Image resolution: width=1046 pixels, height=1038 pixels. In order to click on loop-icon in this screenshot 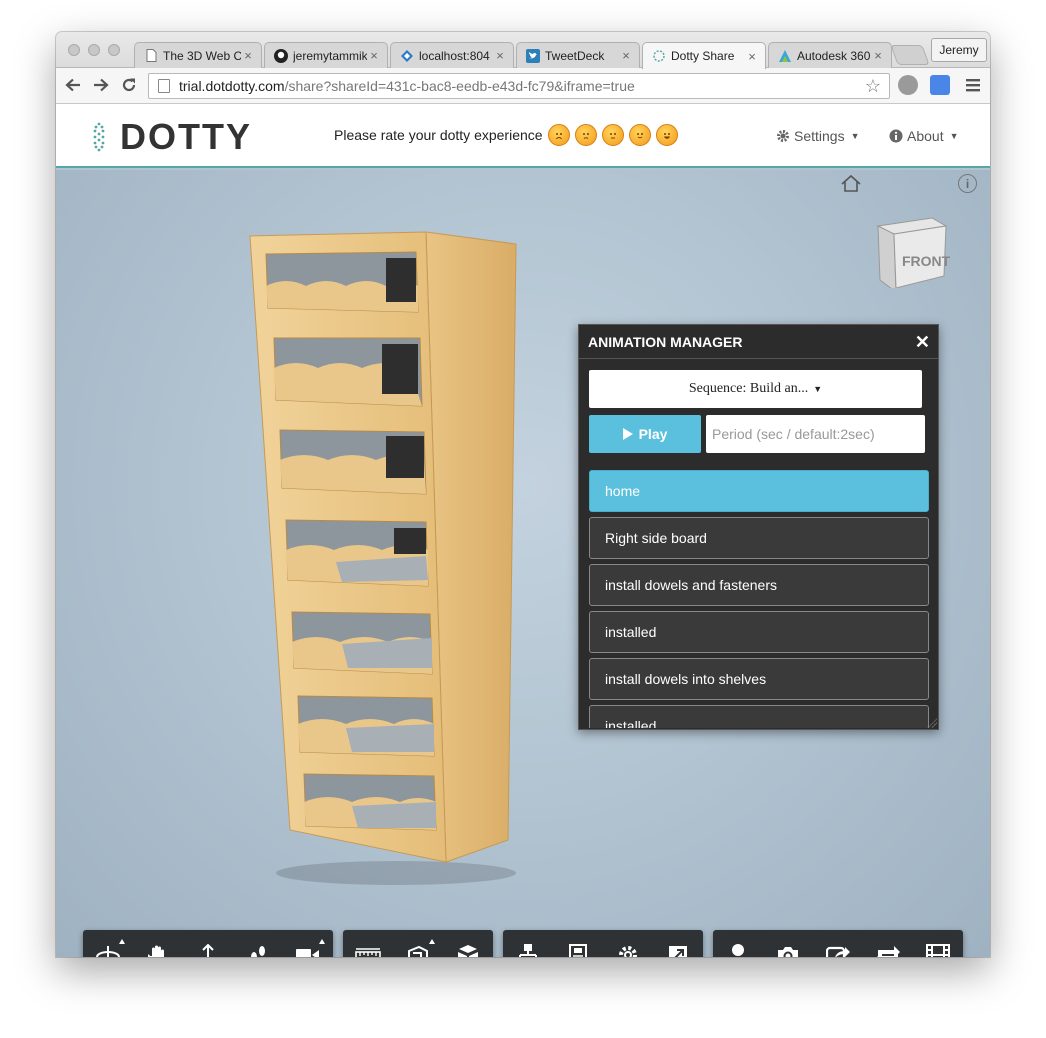, I will do `click(888, 943)`.